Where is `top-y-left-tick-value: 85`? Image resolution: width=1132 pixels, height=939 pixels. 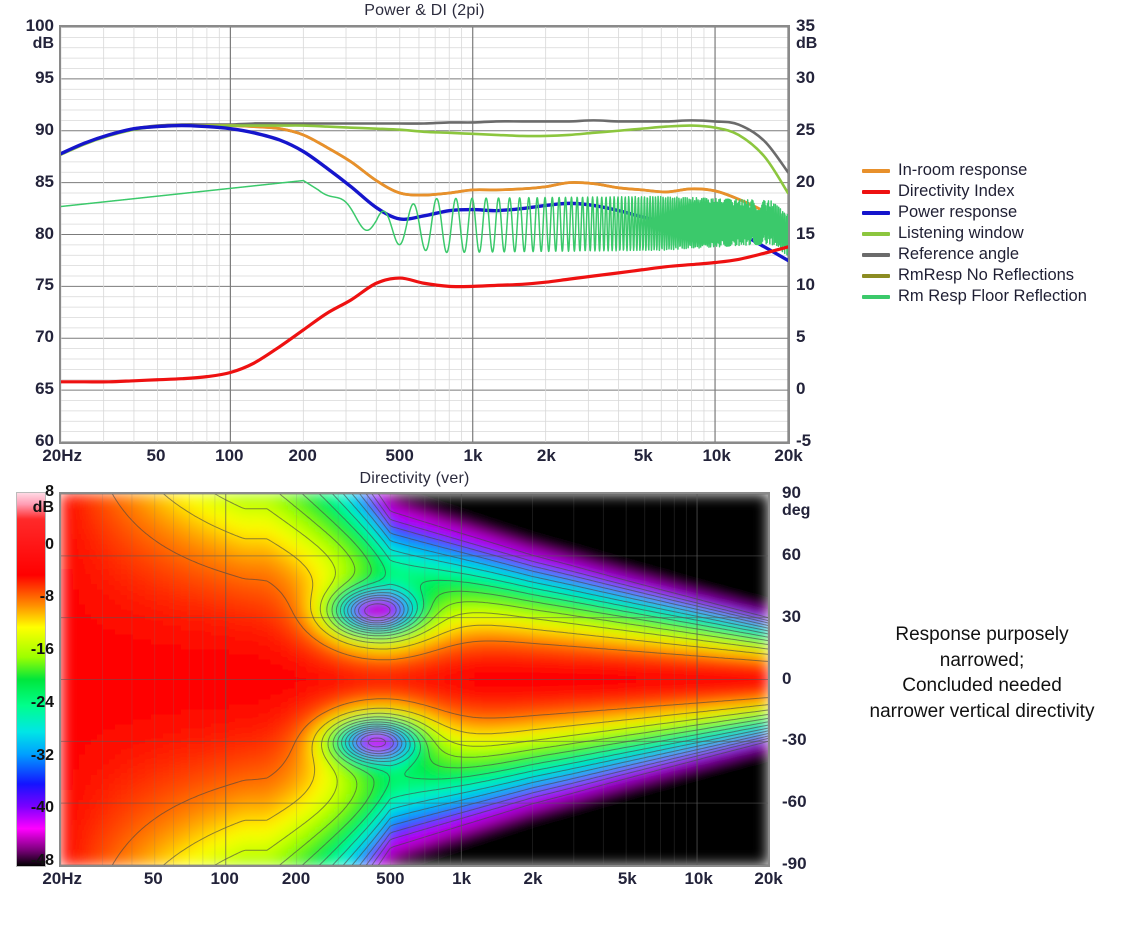
top-y-left-tick-value: 85 is located at coordinates (44, 181).